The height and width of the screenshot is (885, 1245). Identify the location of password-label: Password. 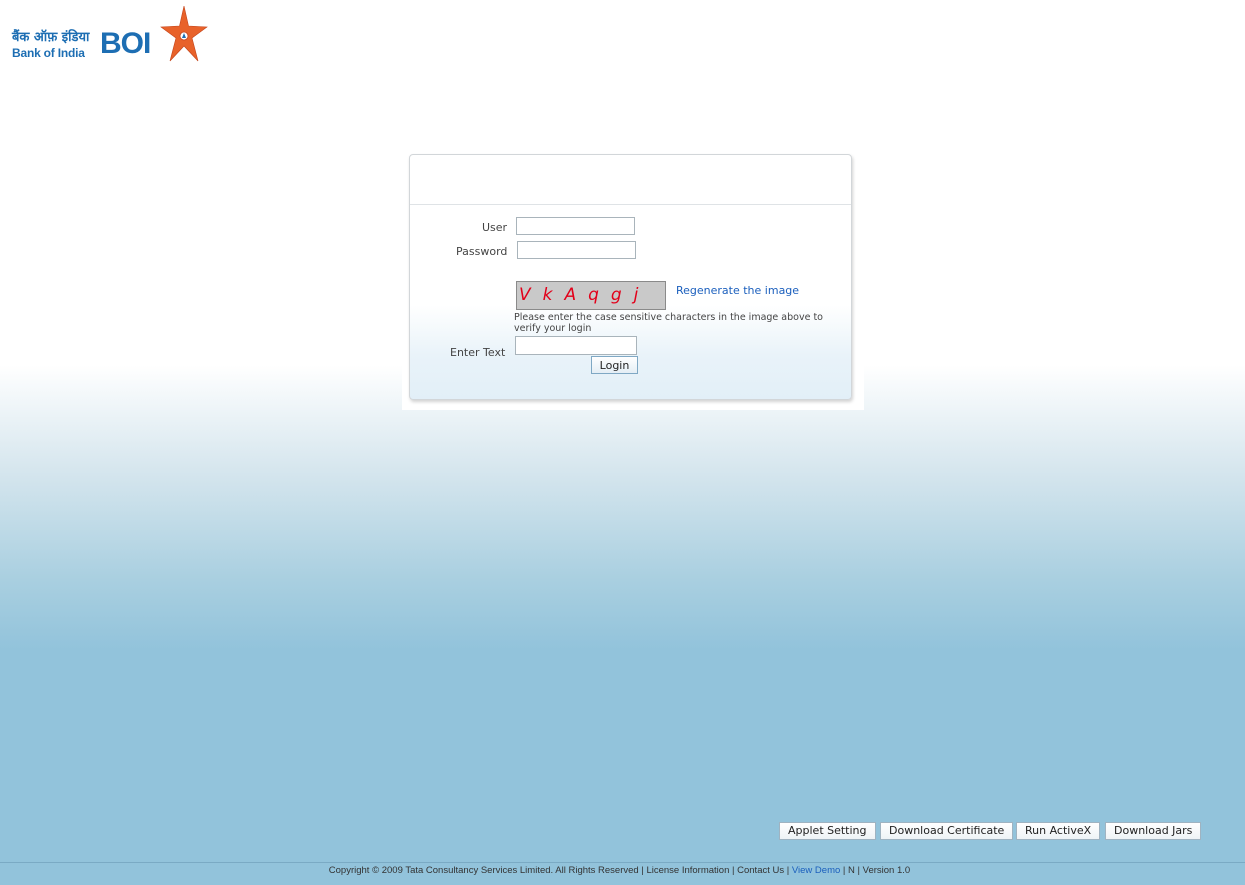
(482, 251).